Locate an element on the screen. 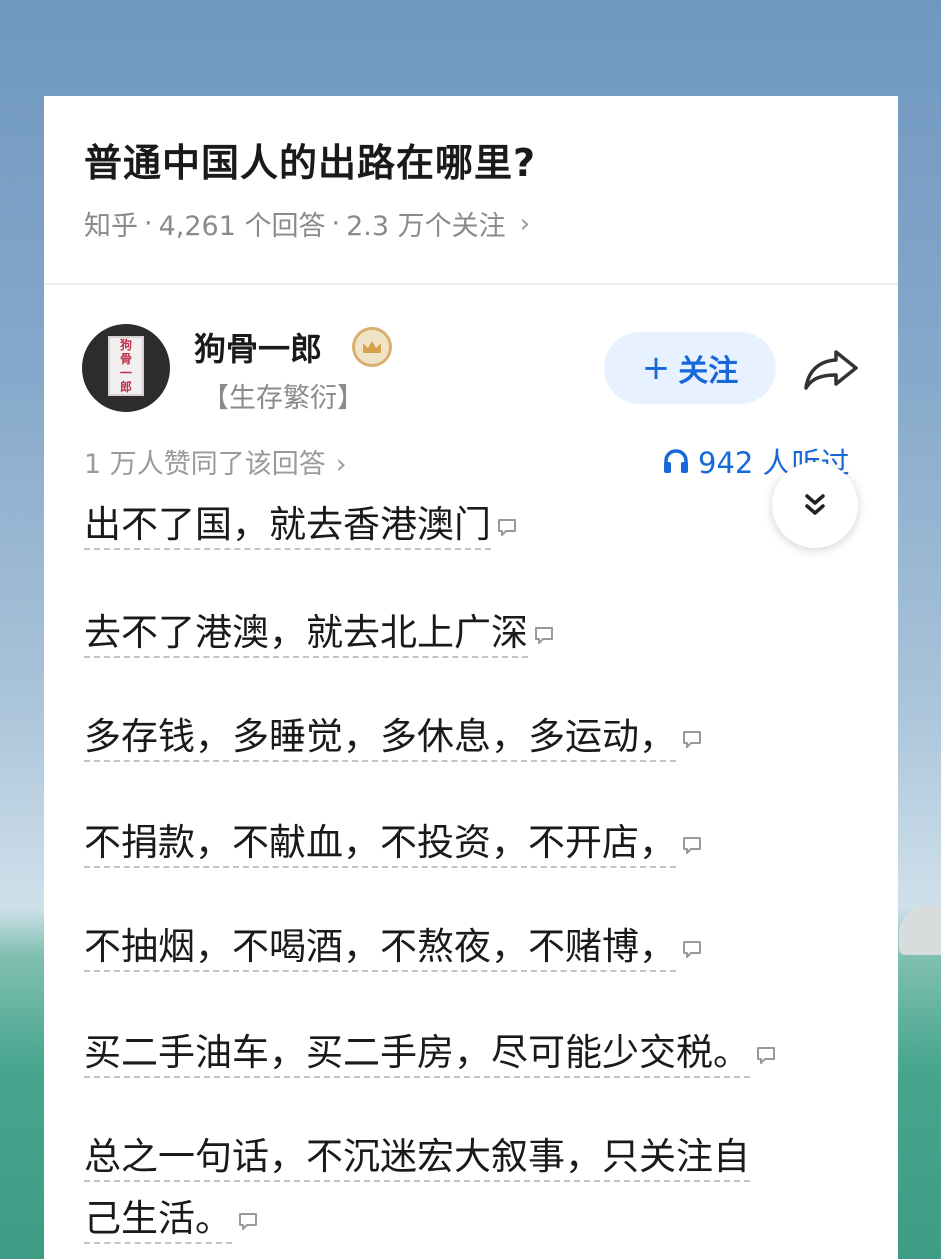 The height and width of the screenshot is (1259, 941). answer-line: 不抽烟，不喝酒，不熬夜，不赌博， is located at coordinates (394, 947).